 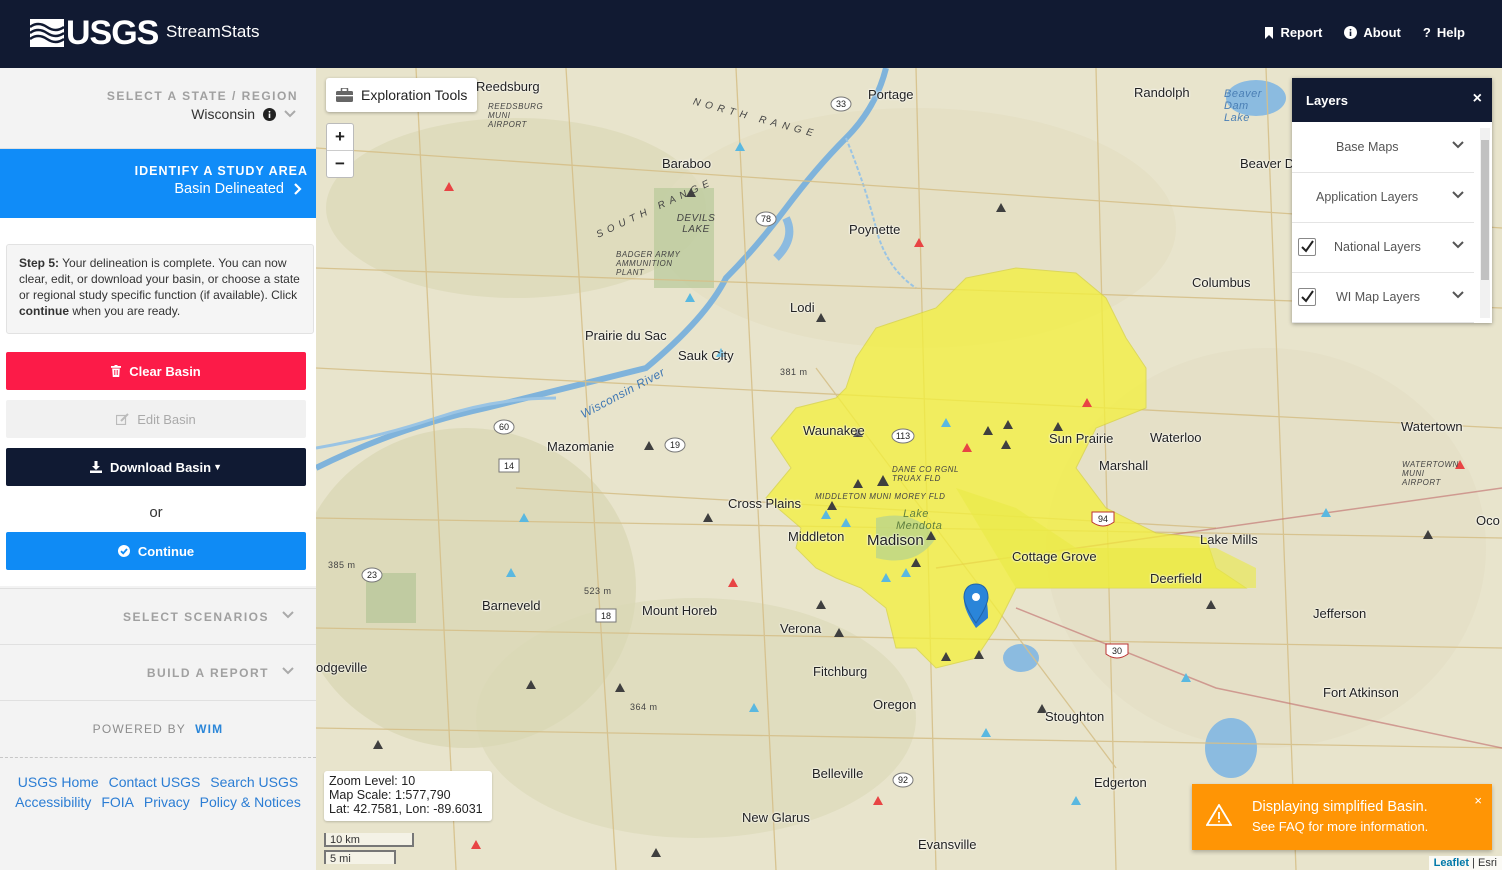 What do you see at coordinates (254, 782) in the screenshot?
I see `footer-link-search: Search USGS` at bounding box center [254, 782].